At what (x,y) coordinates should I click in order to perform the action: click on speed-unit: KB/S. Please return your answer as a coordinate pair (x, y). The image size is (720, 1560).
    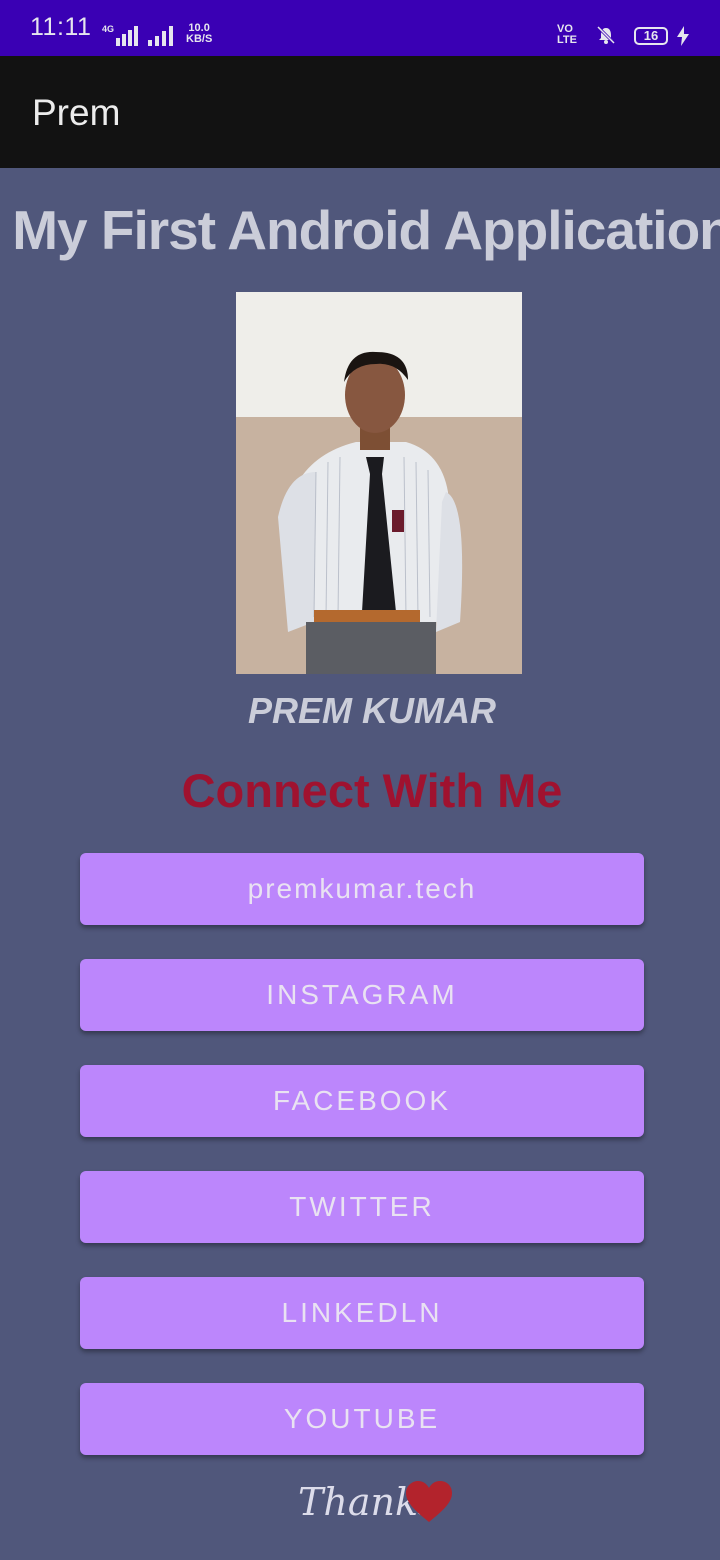
    Looking at the image, I should click on (199, 39).